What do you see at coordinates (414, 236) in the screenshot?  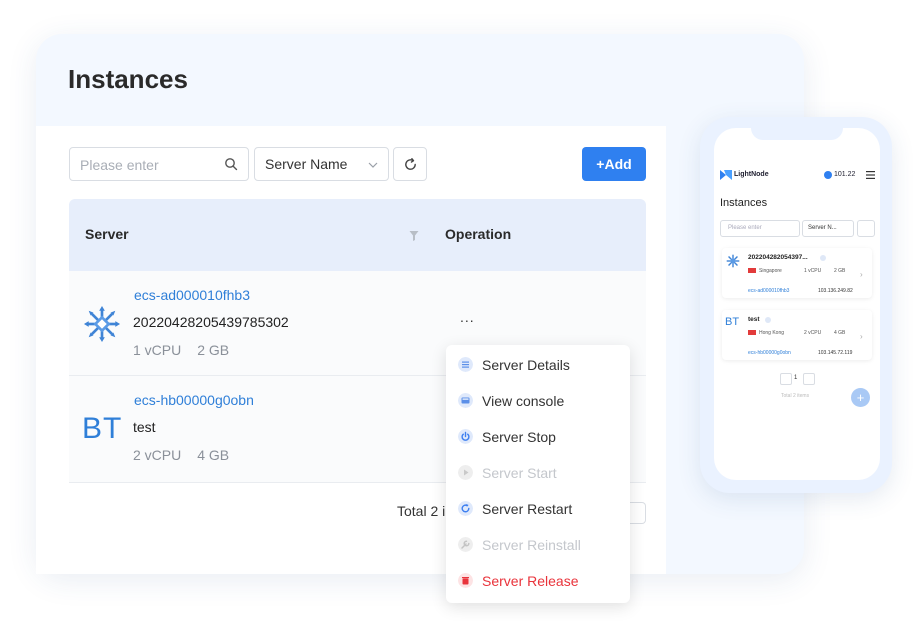 I see `filter-icon` at bounding box center [414, 236].